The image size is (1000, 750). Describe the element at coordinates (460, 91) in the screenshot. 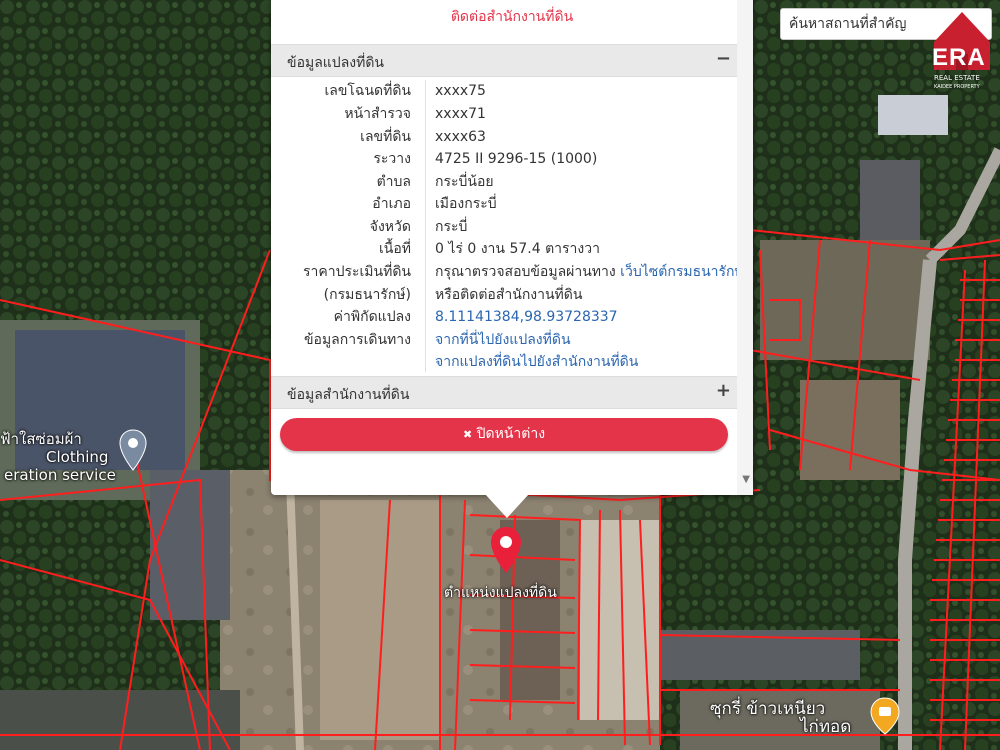

I see `deed-number-value: xxxx75` at that location.